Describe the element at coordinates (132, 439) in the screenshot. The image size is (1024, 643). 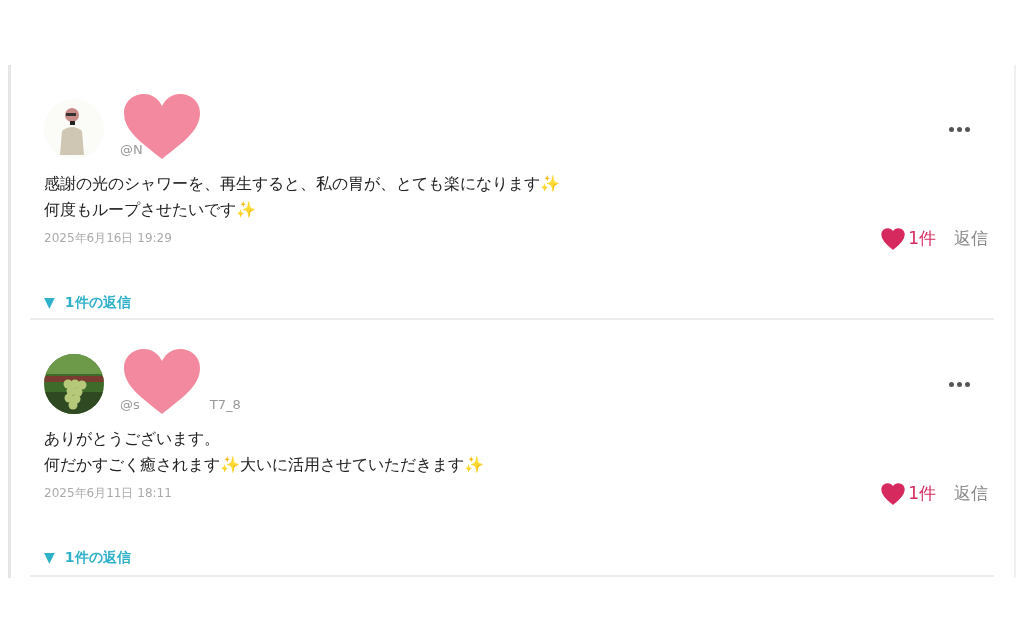
I see `comment-text: ありがとうございます。` at that location.